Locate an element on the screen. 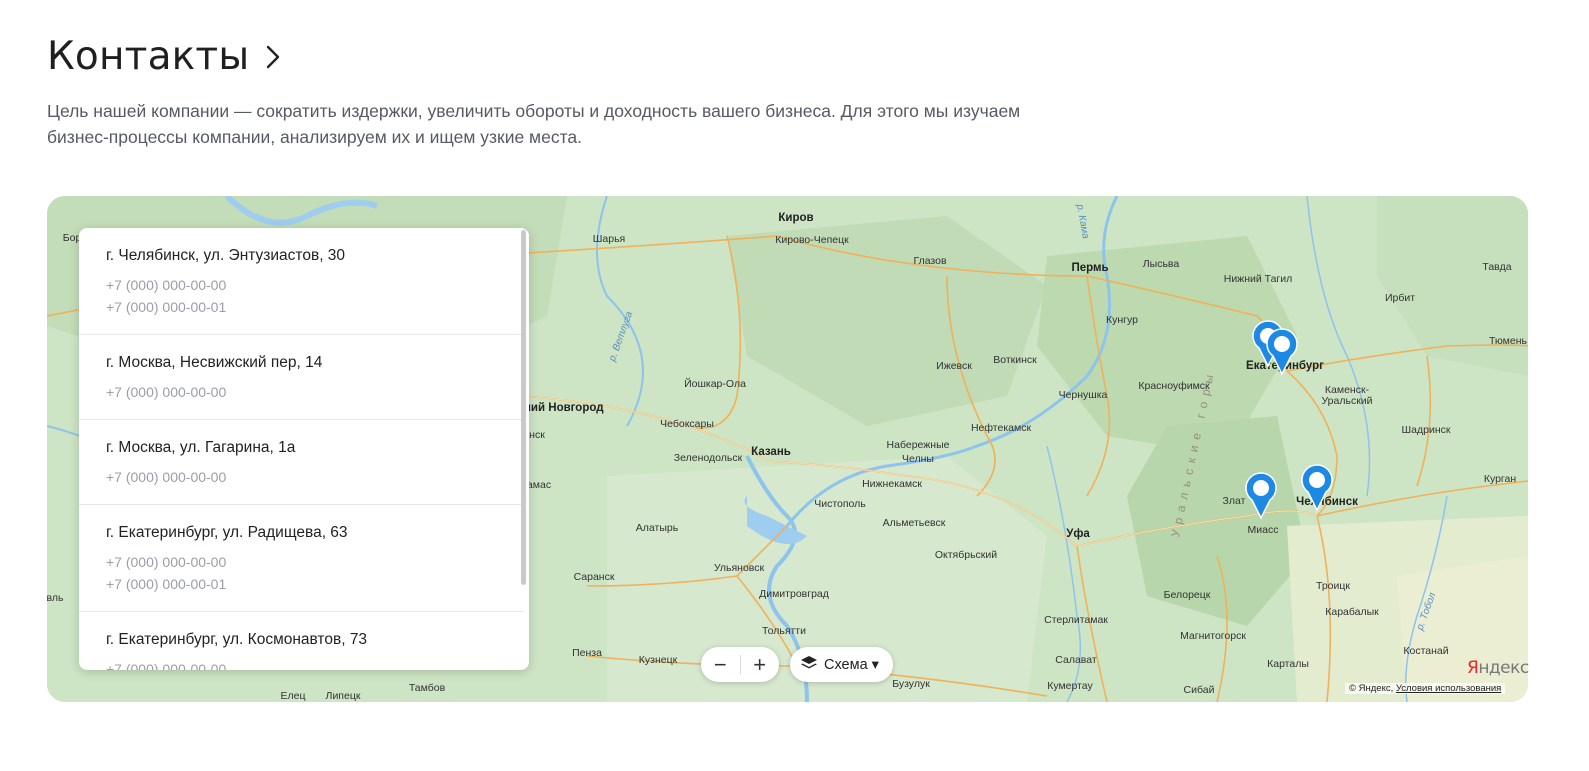  contact-address: г. Екатеринбург, ул. Космонавтов, 73 is located at coordinates (237, 639).